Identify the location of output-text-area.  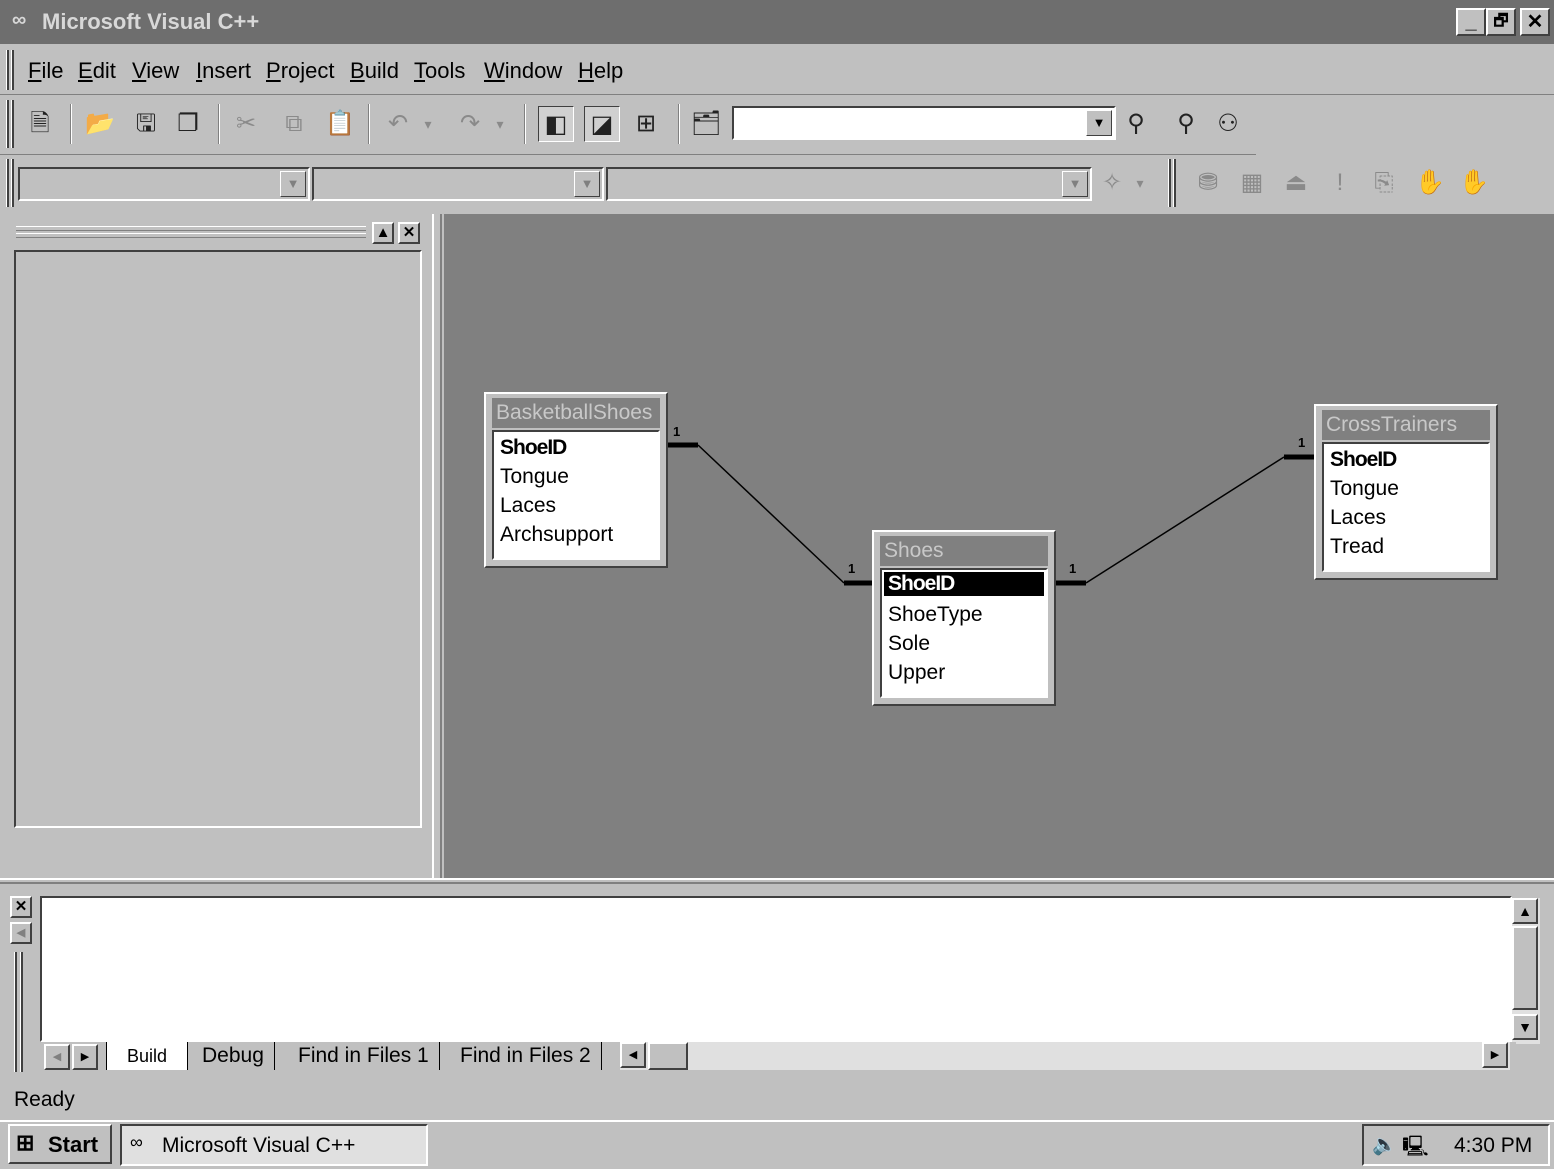
(776, 969).